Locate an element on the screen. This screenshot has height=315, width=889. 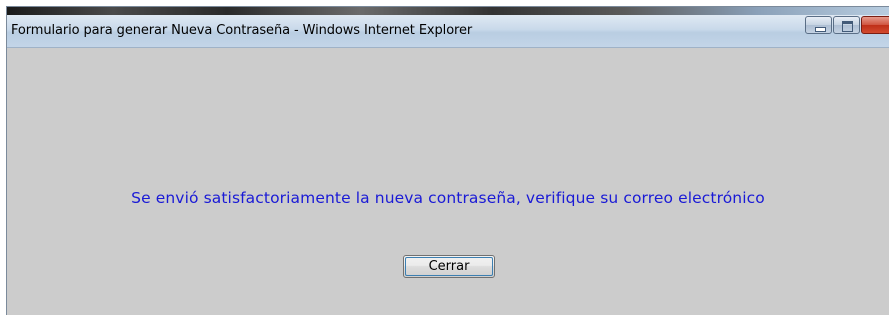
close-button-label: Cerrar is located at coordinates (449, 266).